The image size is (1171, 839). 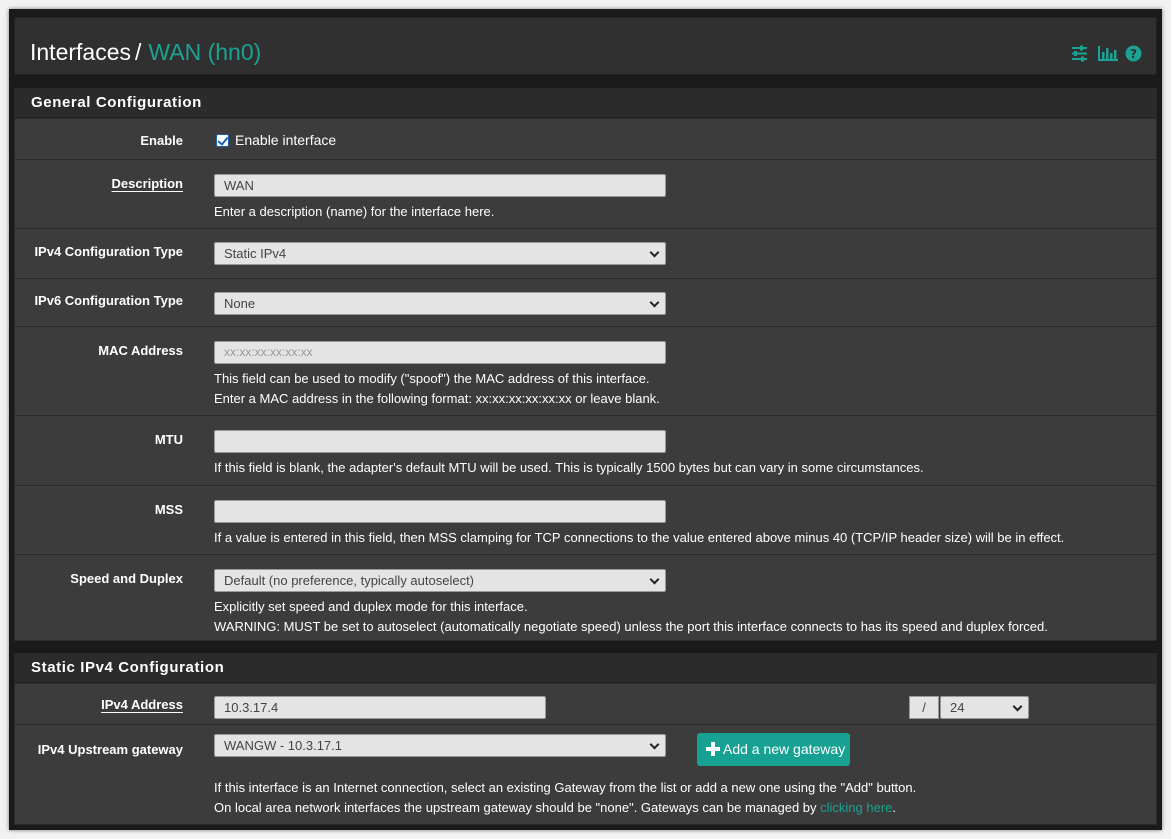 I want to click on enable-checkbox-label: Enable interface, so click(x=285, y=140).